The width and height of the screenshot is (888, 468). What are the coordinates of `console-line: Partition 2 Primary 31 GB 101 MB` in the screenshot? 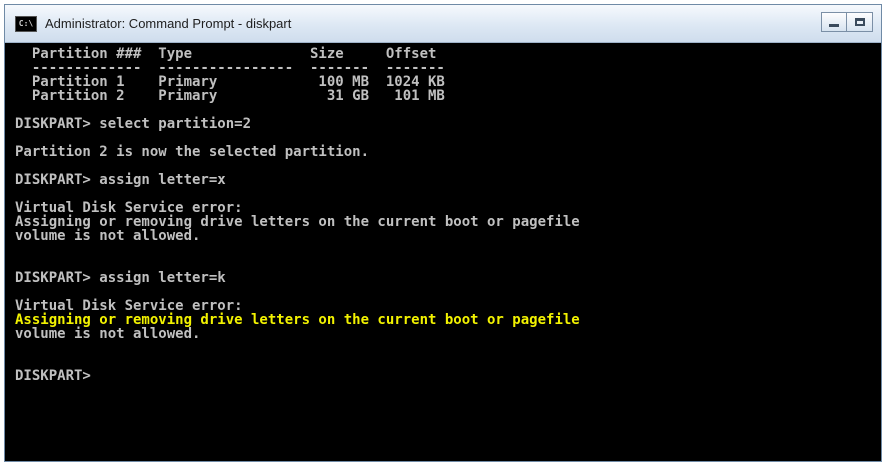 It's located at (230, 96).